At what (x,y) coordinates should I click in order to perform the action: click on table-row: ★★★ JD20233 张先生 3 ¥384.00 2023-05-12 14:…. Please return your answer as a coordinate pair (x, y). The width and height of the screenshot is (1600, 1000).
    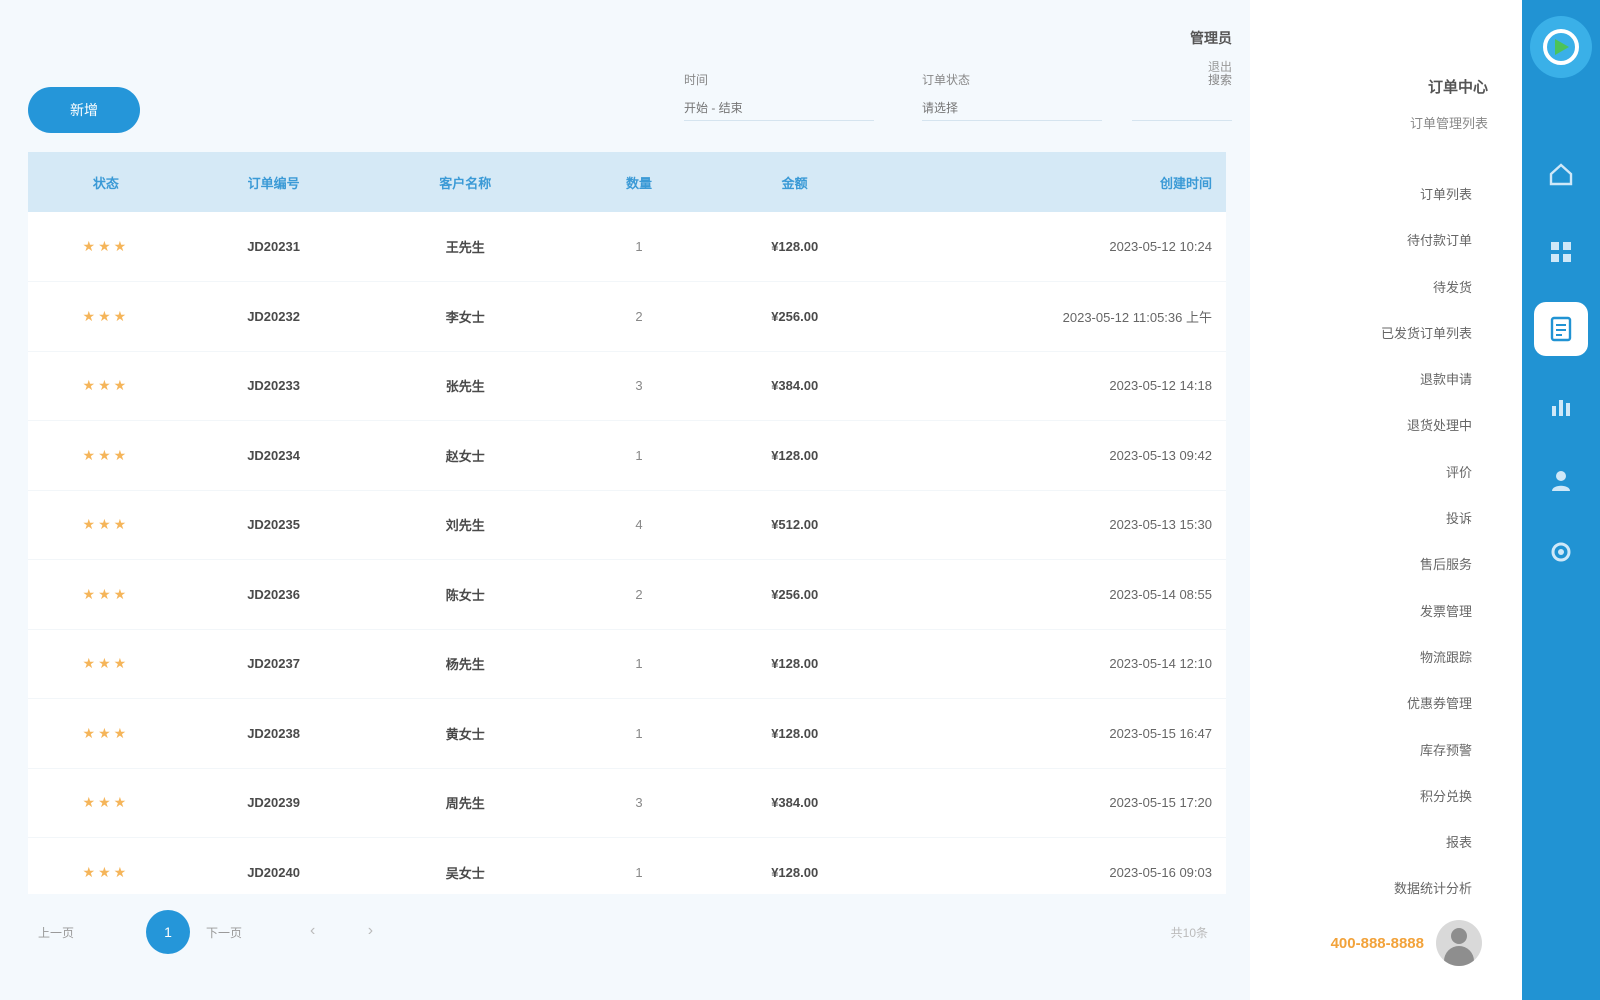
    Looking at the image, I should click on (627, 386).